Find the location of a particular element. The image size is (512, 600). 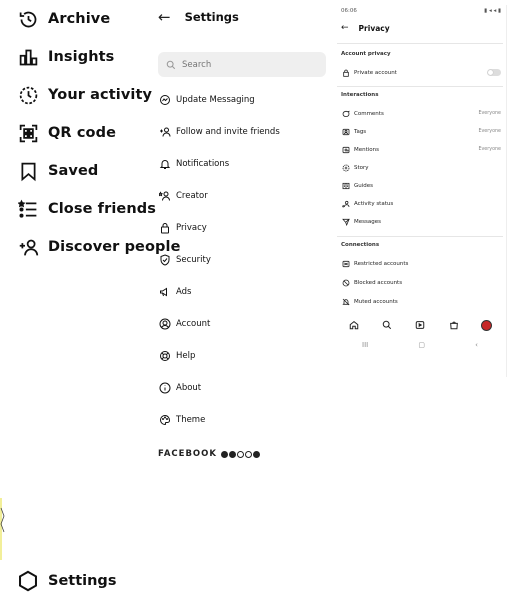

menu-item-saved: Saved is located at coordinates (57, 171).